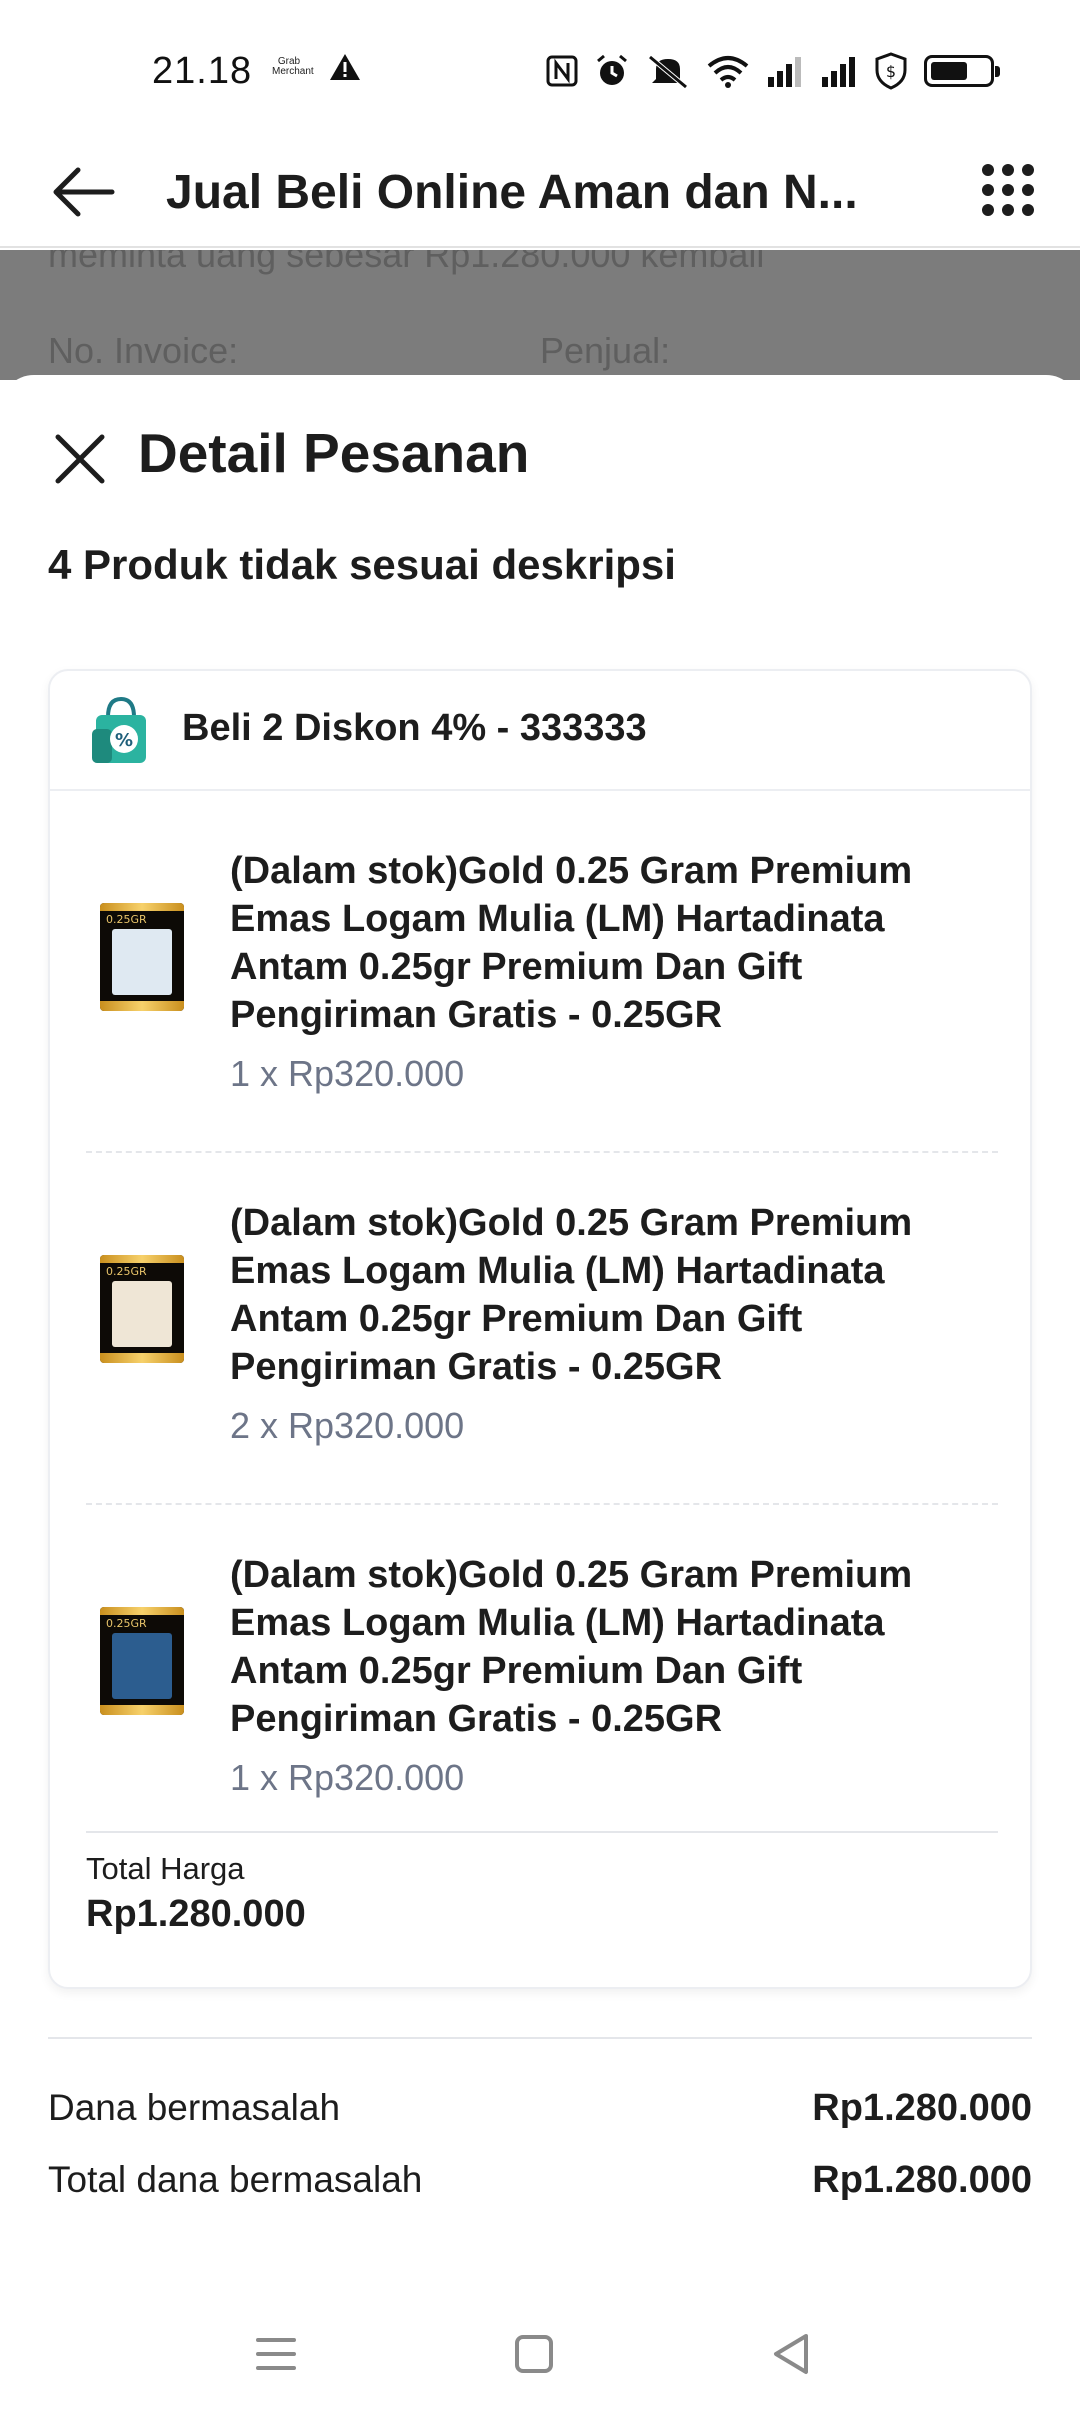 The height and width of the screenshot is (2412, 1080). Describe the element at coordinates (540, 70) in the screenshot. I see `status-bar: 21.18 Grab Merchant $` at that location.